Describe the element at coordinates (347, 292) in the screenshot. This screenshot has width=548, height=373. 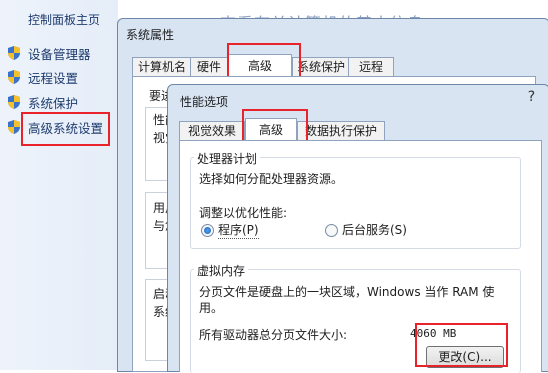
I see `virtual-memory-description-line1: 分页文件是硬盘上的一块区域，Windows 当作 RAM 使` at that location.